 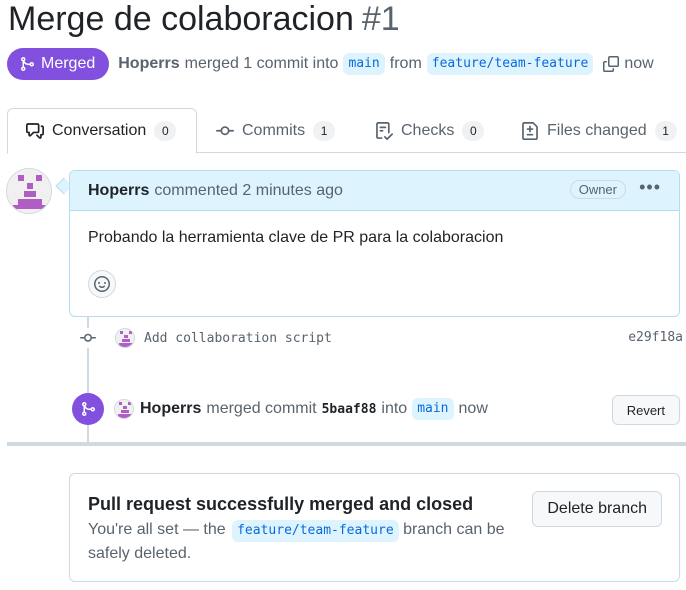 I want to click on into-text: into, so click(x=394, y=408).